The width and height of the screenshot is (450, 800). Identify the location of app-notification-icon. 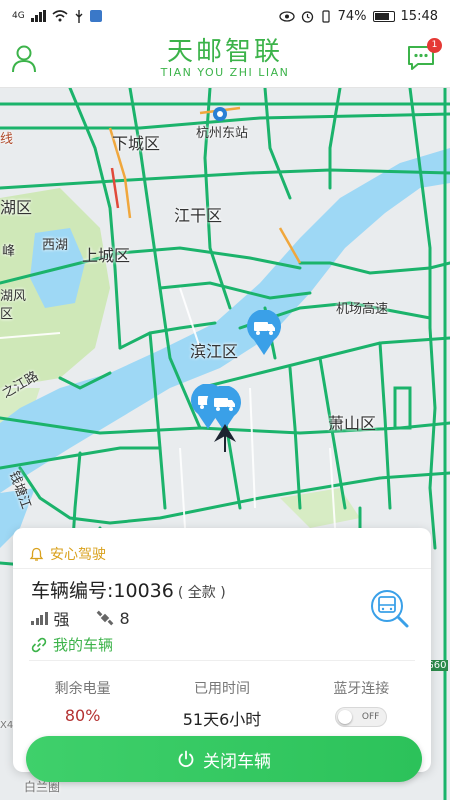
(95, 16).